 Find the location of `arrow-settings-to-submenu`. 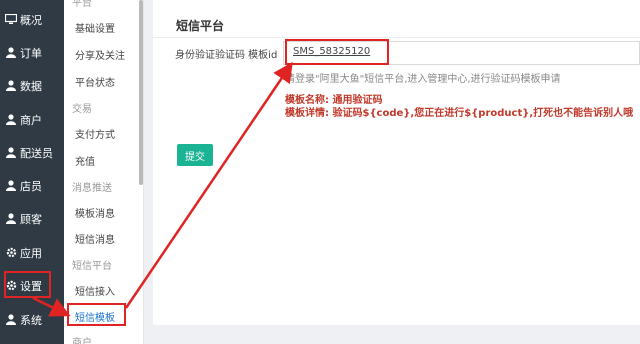

arrow-settings-to-submenu is located at coordinates (51, 306).